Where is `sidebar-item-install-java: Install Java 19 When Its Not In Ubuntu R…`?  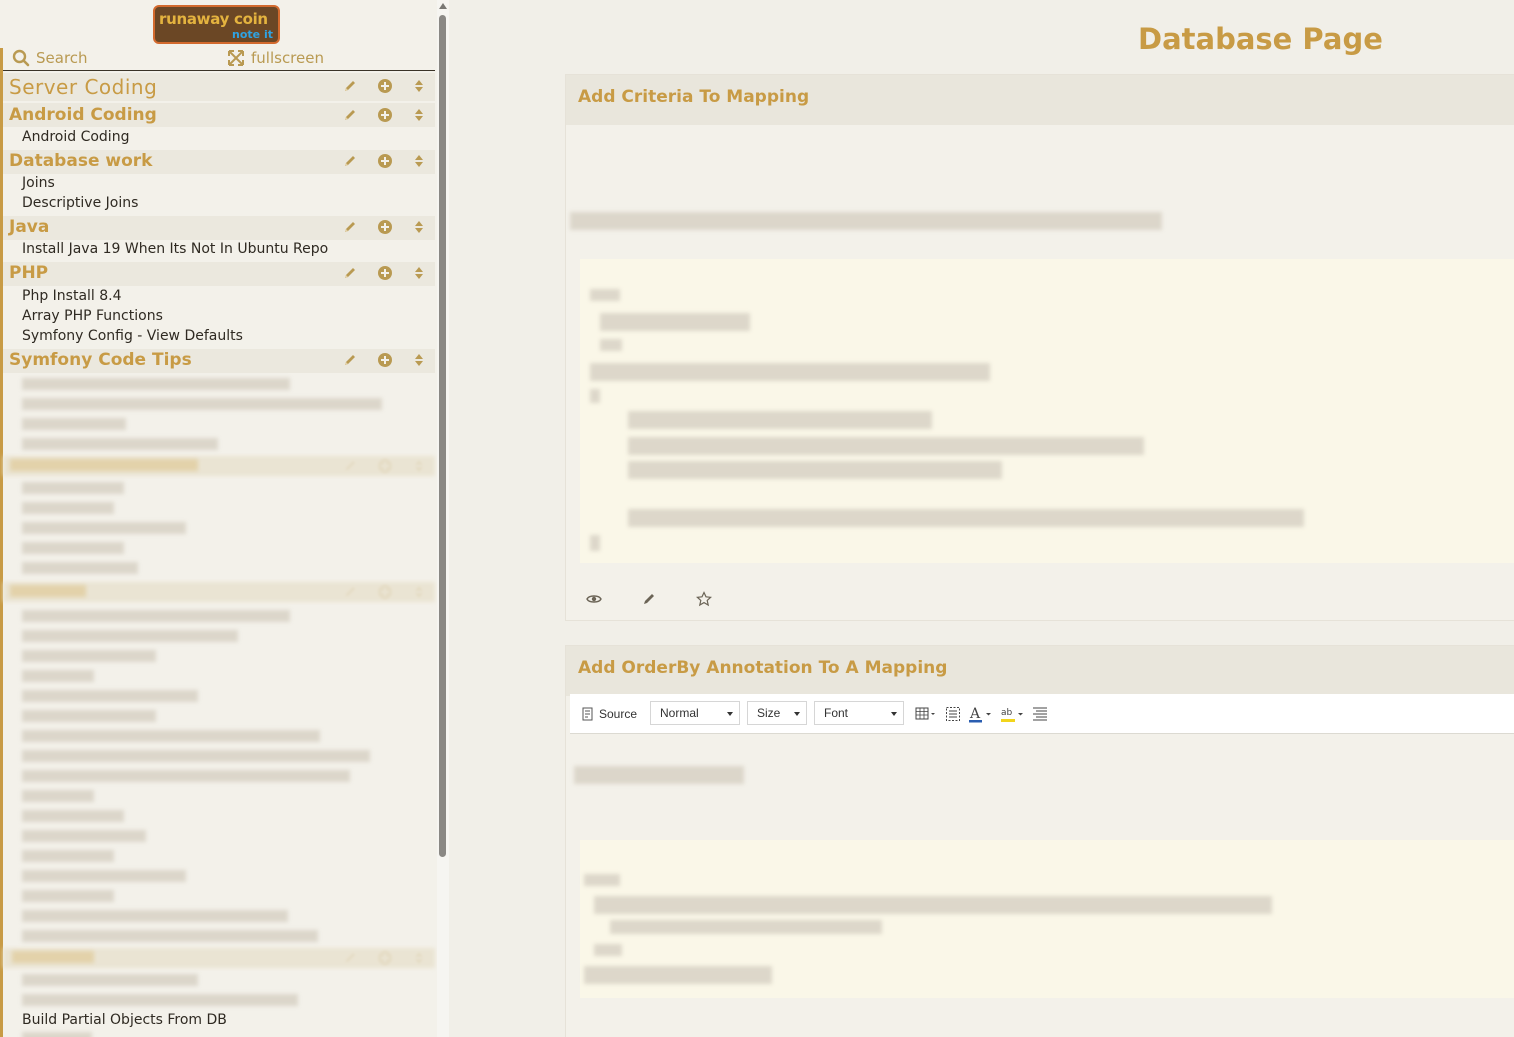
sidebar-item-install-java: Install Java 19 When Its Not In Ubuntu R… is located at coordinates (175, 249).